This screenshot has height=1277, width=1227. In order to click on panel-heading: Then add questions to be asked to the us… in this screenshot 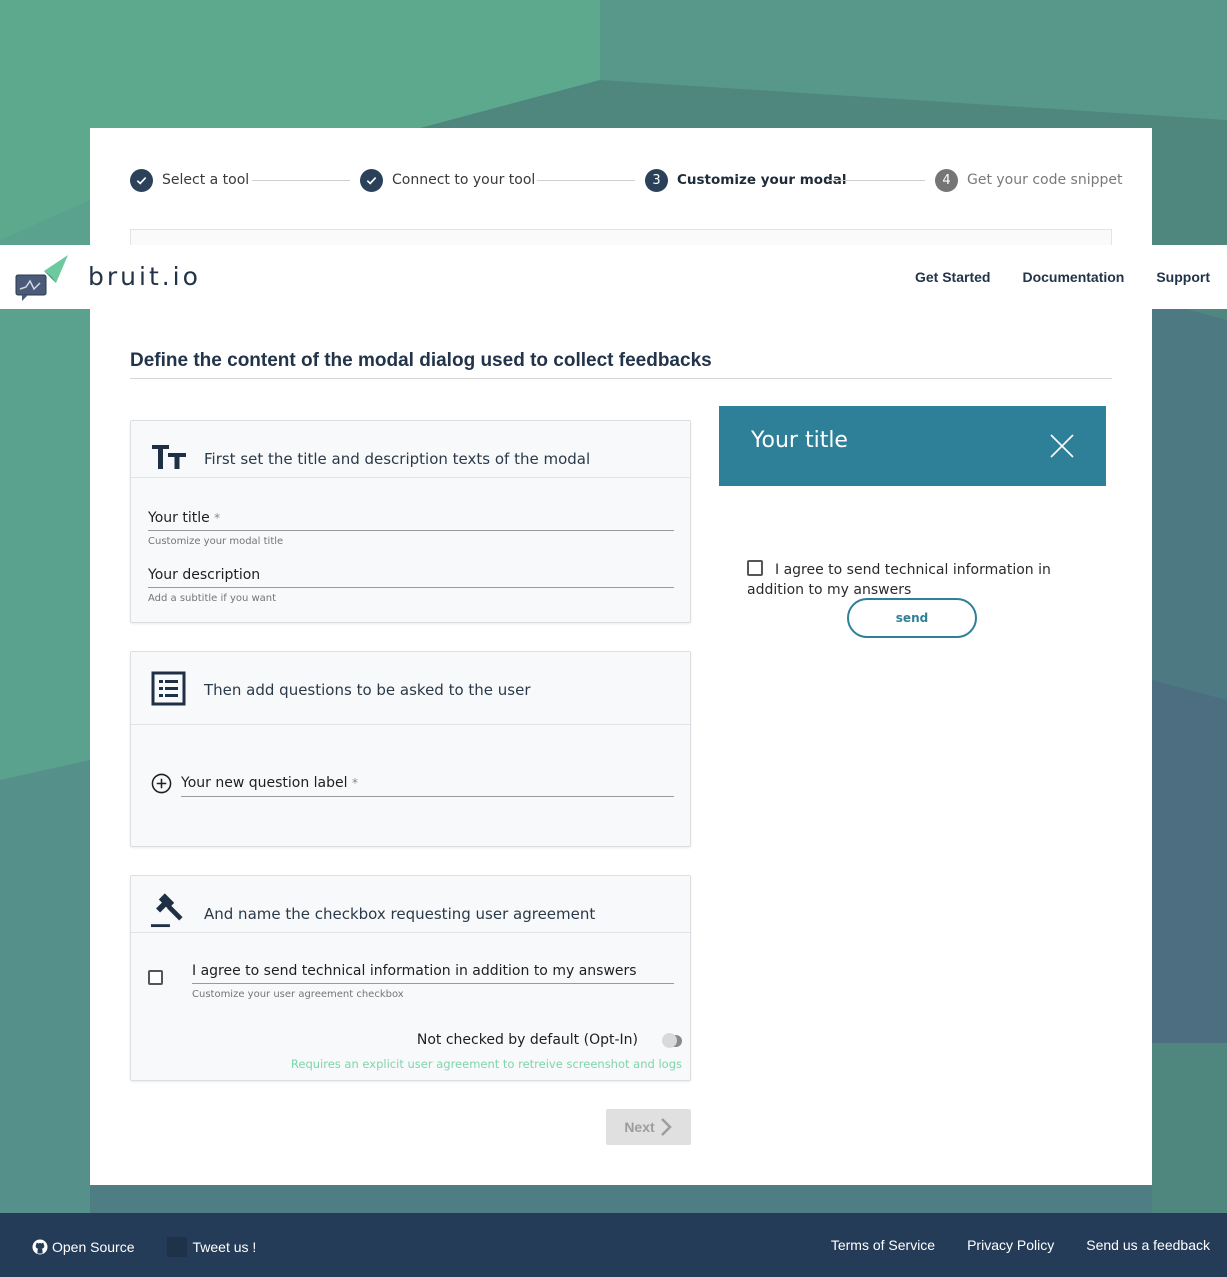, I will do `click(367, 690)`.